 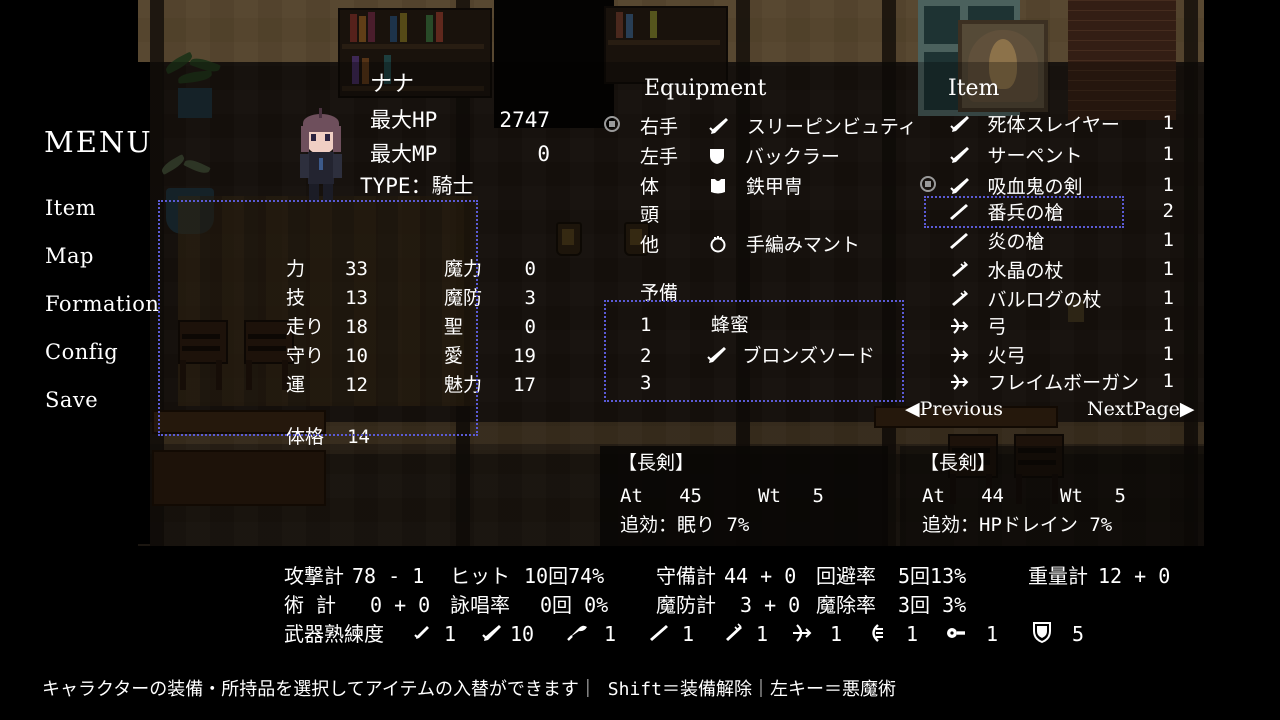 I want to click on item-qty-0: 1, so click(x=1168, y=123).